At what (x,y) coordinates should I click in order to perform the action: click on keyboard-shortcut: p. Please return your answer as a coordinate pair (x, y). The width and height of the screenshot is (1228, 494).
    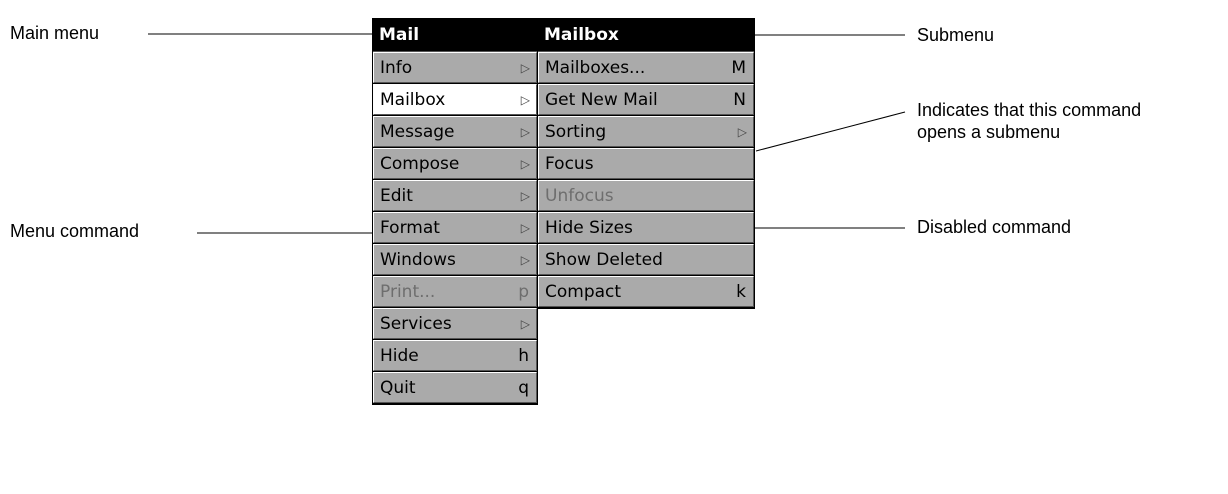
    Looking at the image, I should click on (523, 292).